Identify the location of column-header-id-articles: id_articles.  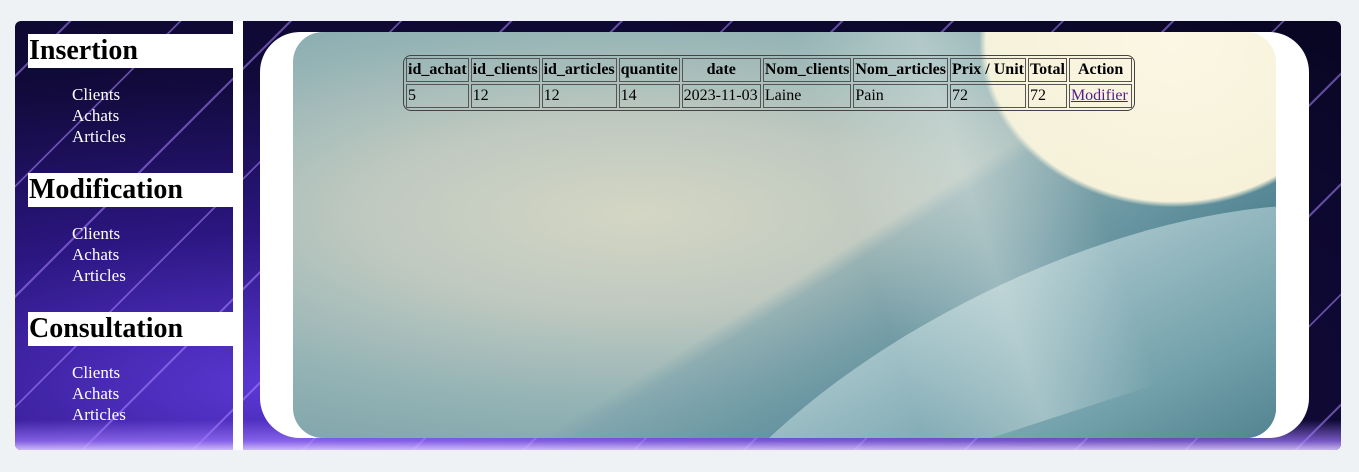
(579, 70).